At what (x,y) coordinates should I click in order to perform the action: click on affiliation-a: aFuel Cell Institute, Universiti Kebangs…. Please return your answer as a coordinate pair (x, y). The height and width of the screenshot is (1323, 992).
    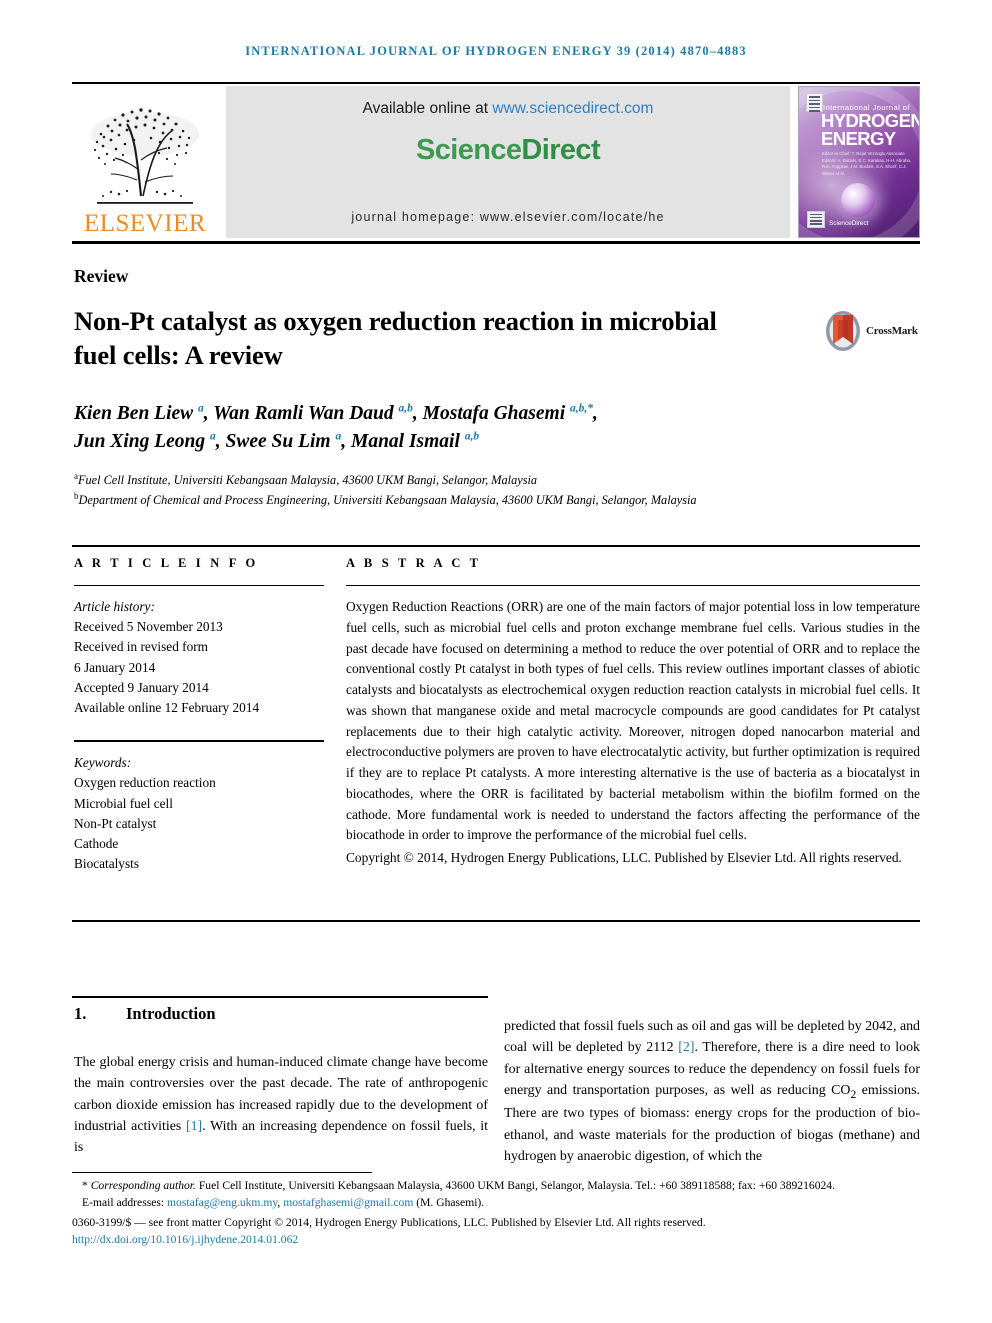
    Looking at the image, I should click on (469, 480).